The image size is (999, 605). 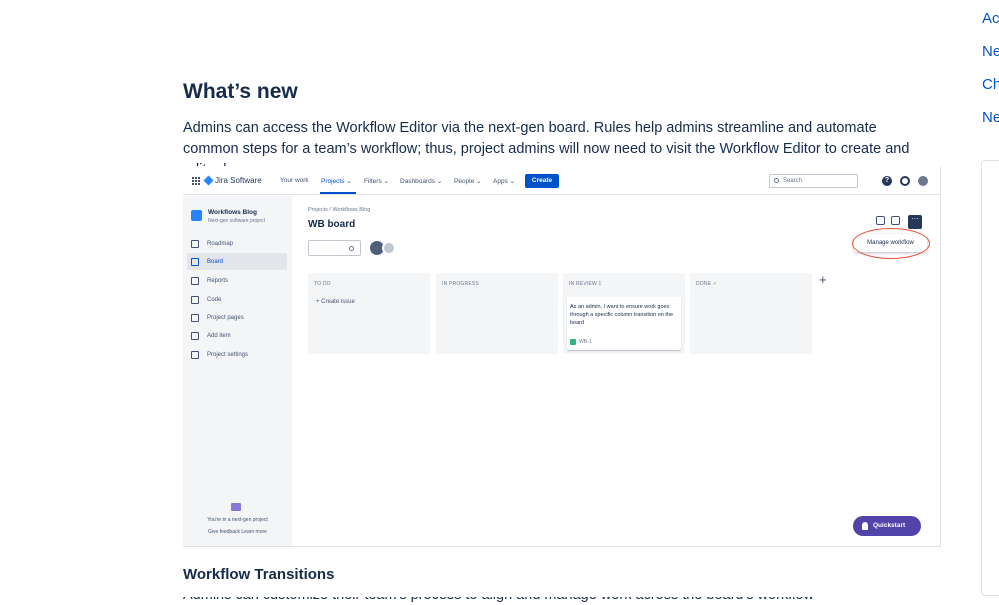 What do you see at coordinates (915, 222) in the screenshot?
I see `more-actions-icon: ···` at bounding box center [915, 222].